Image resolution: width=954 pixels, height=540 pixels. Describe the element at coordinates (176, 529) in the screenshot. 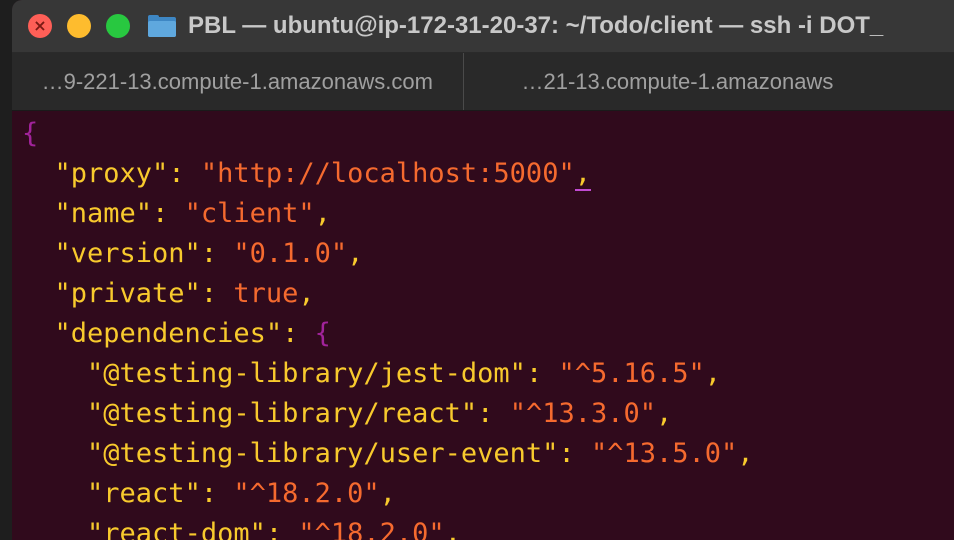

I see `json-key-dep5: "react-dom"` at that location.